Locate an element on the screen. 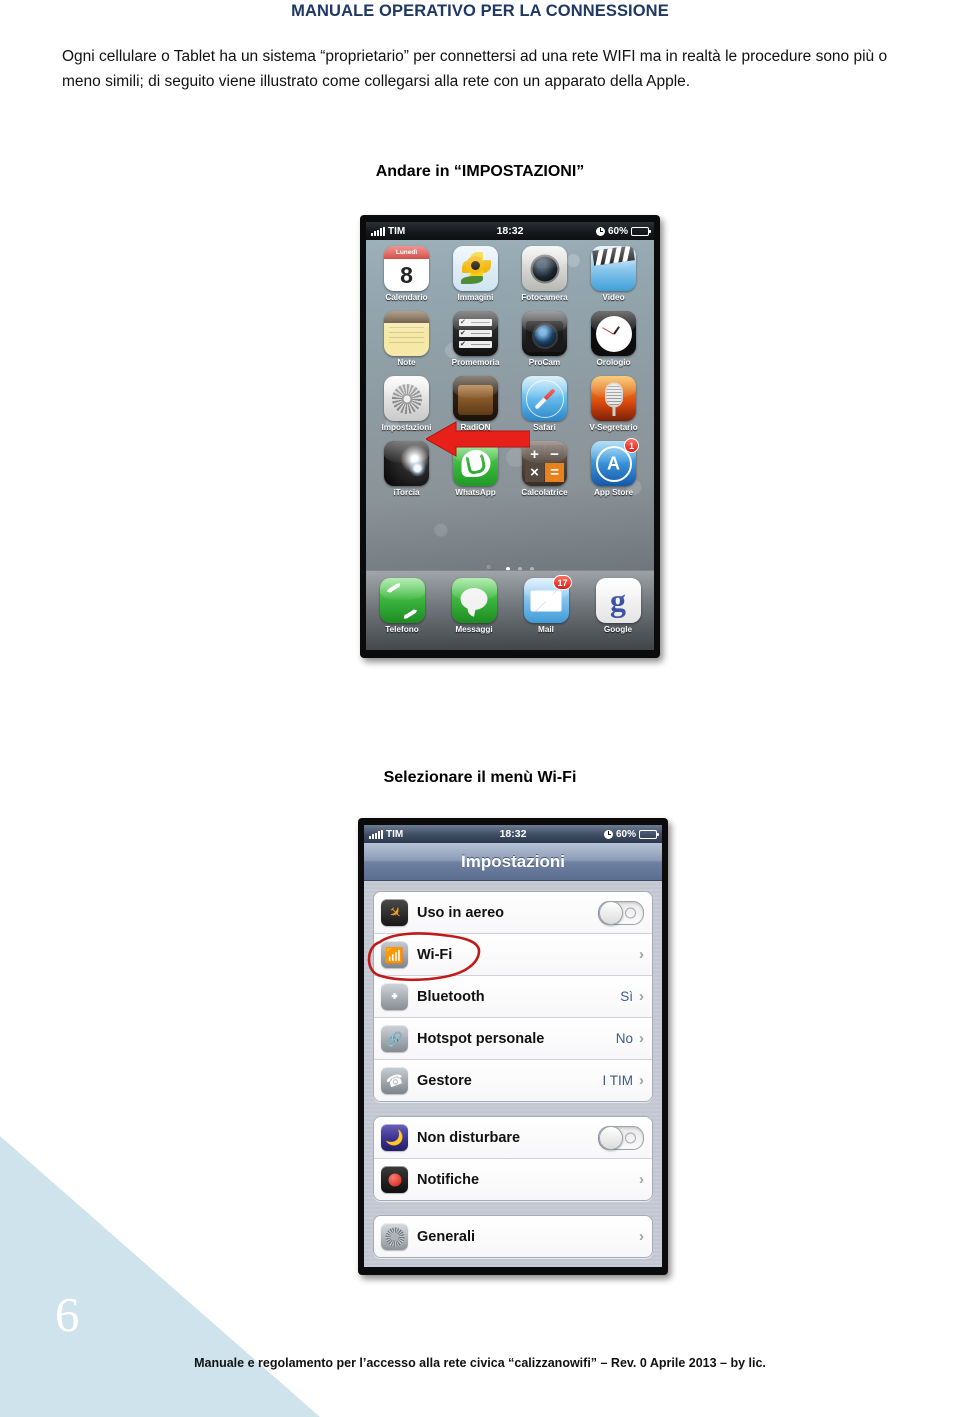  carrier-icon: ☎ is located at coordinates (394, 1080).